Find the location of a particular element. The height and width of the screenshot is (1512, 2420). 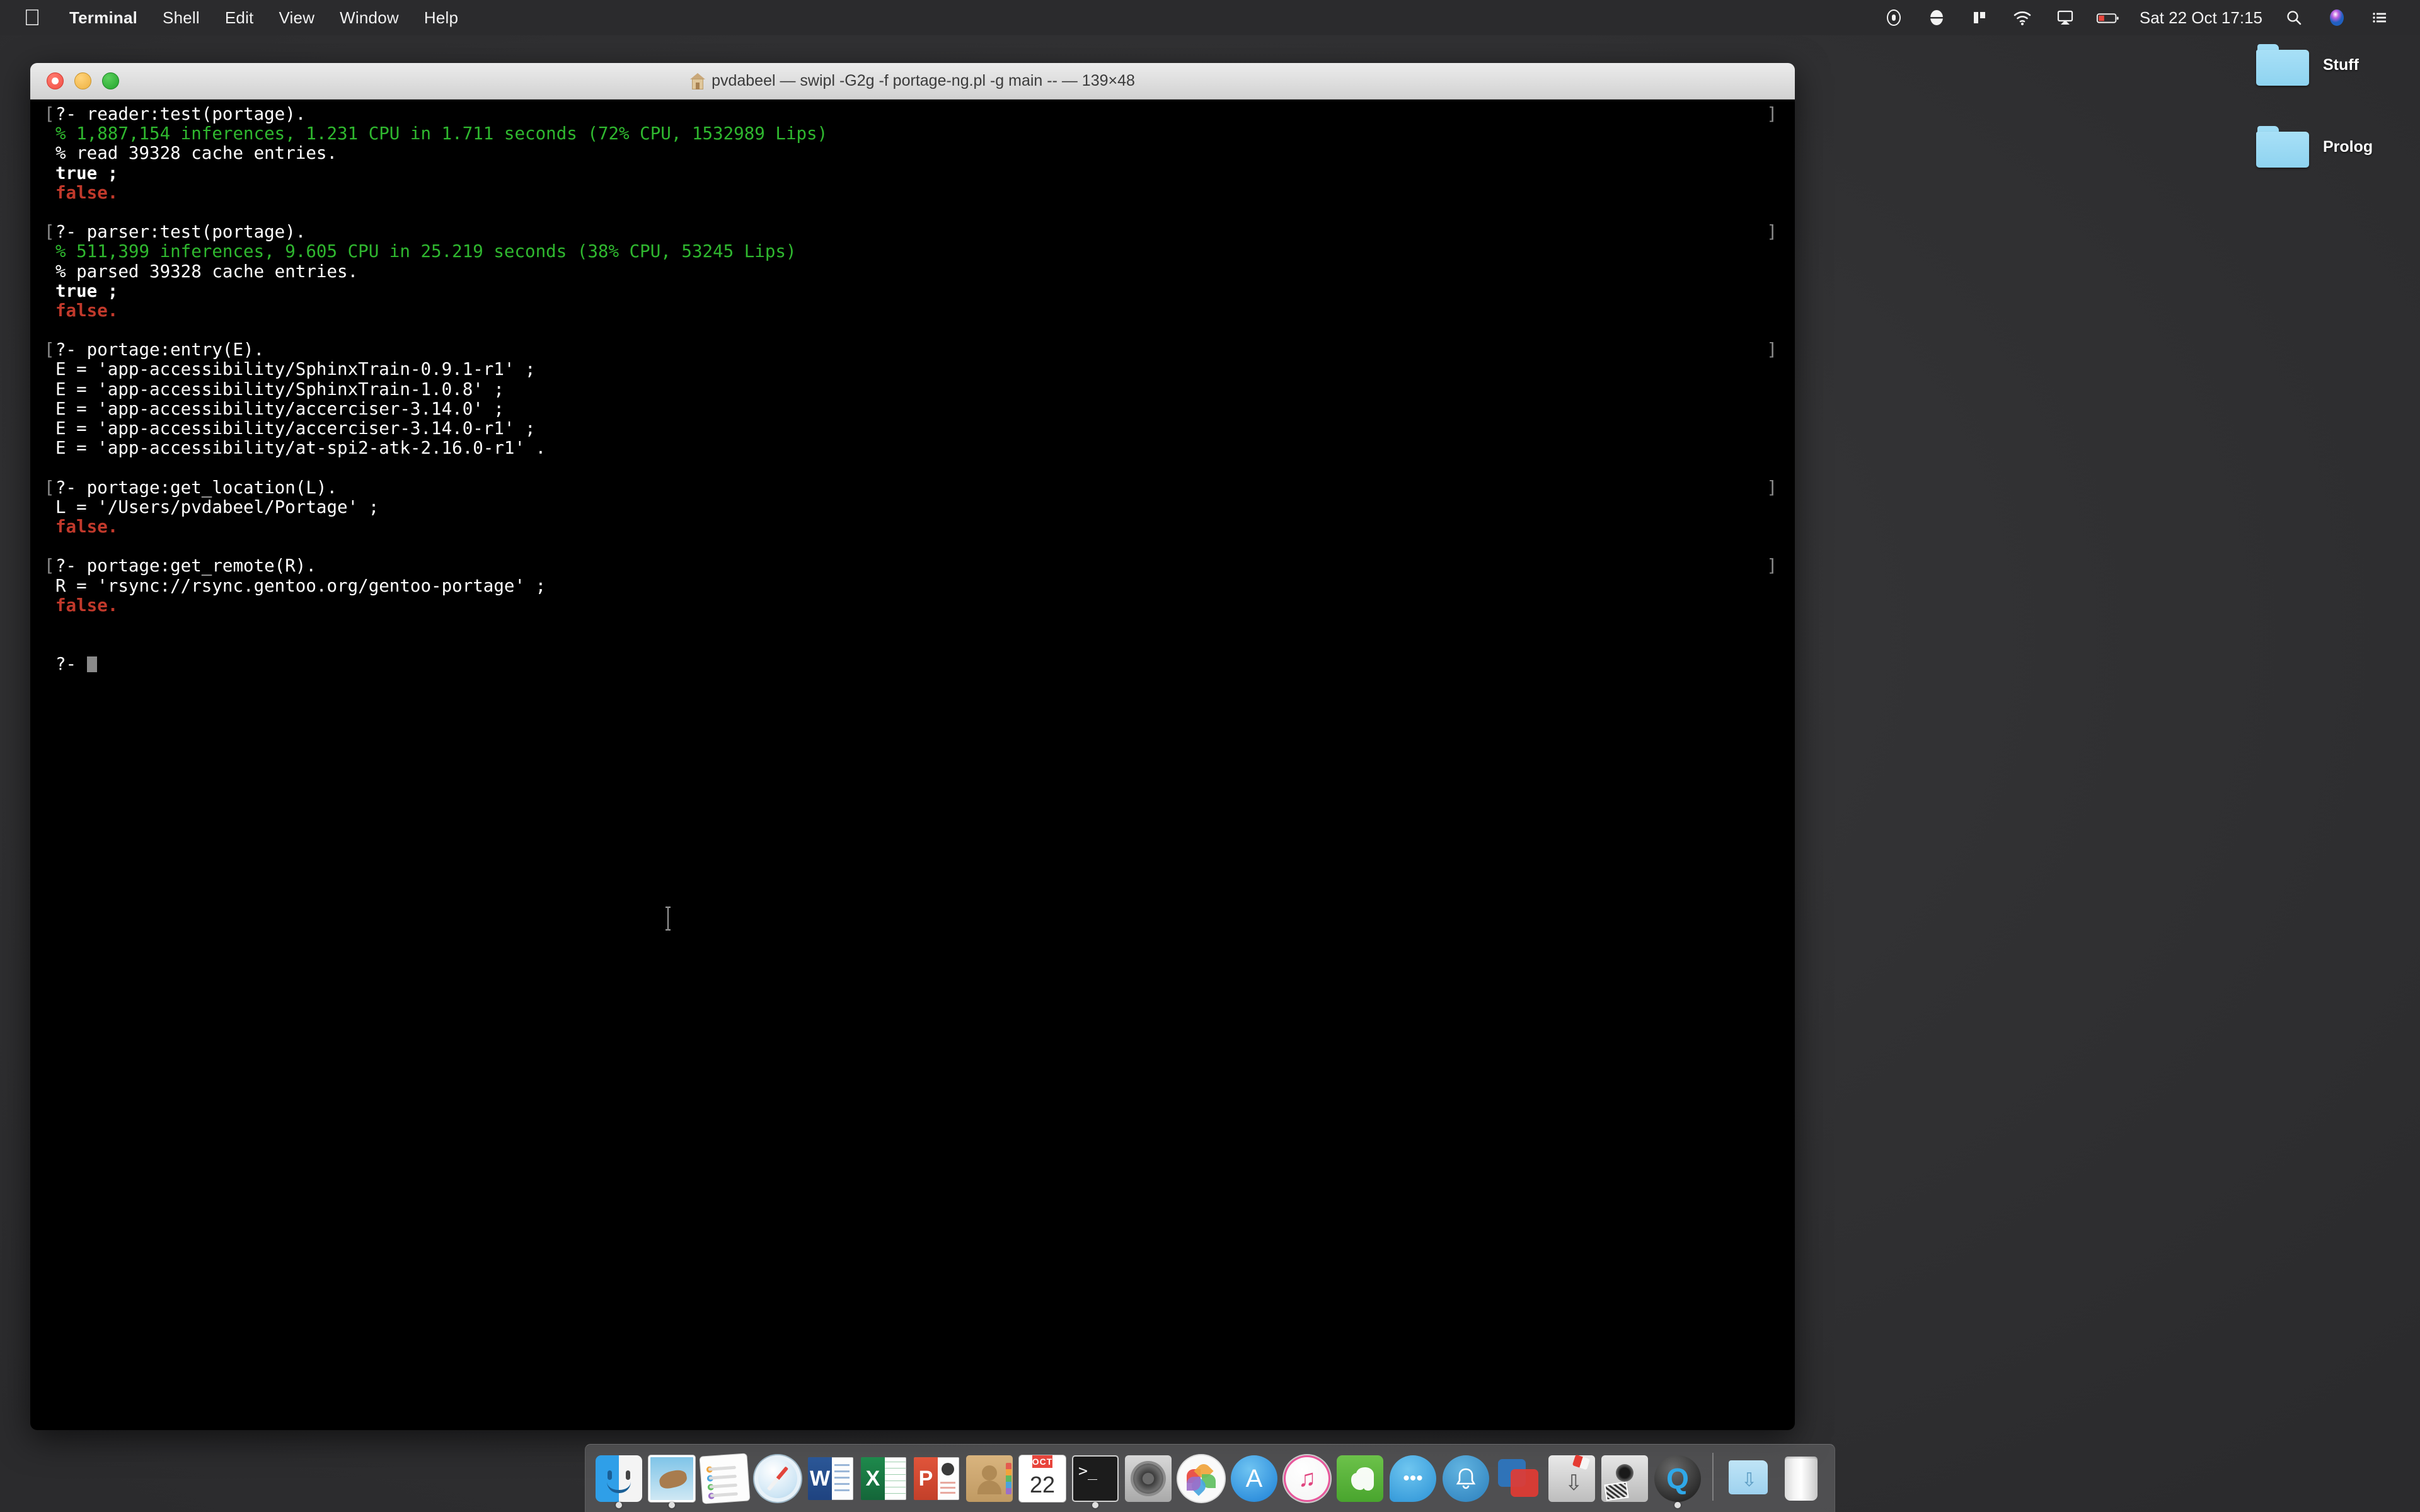

screenflow-icon: ⇩ is located at coordinates (1571, 1478).